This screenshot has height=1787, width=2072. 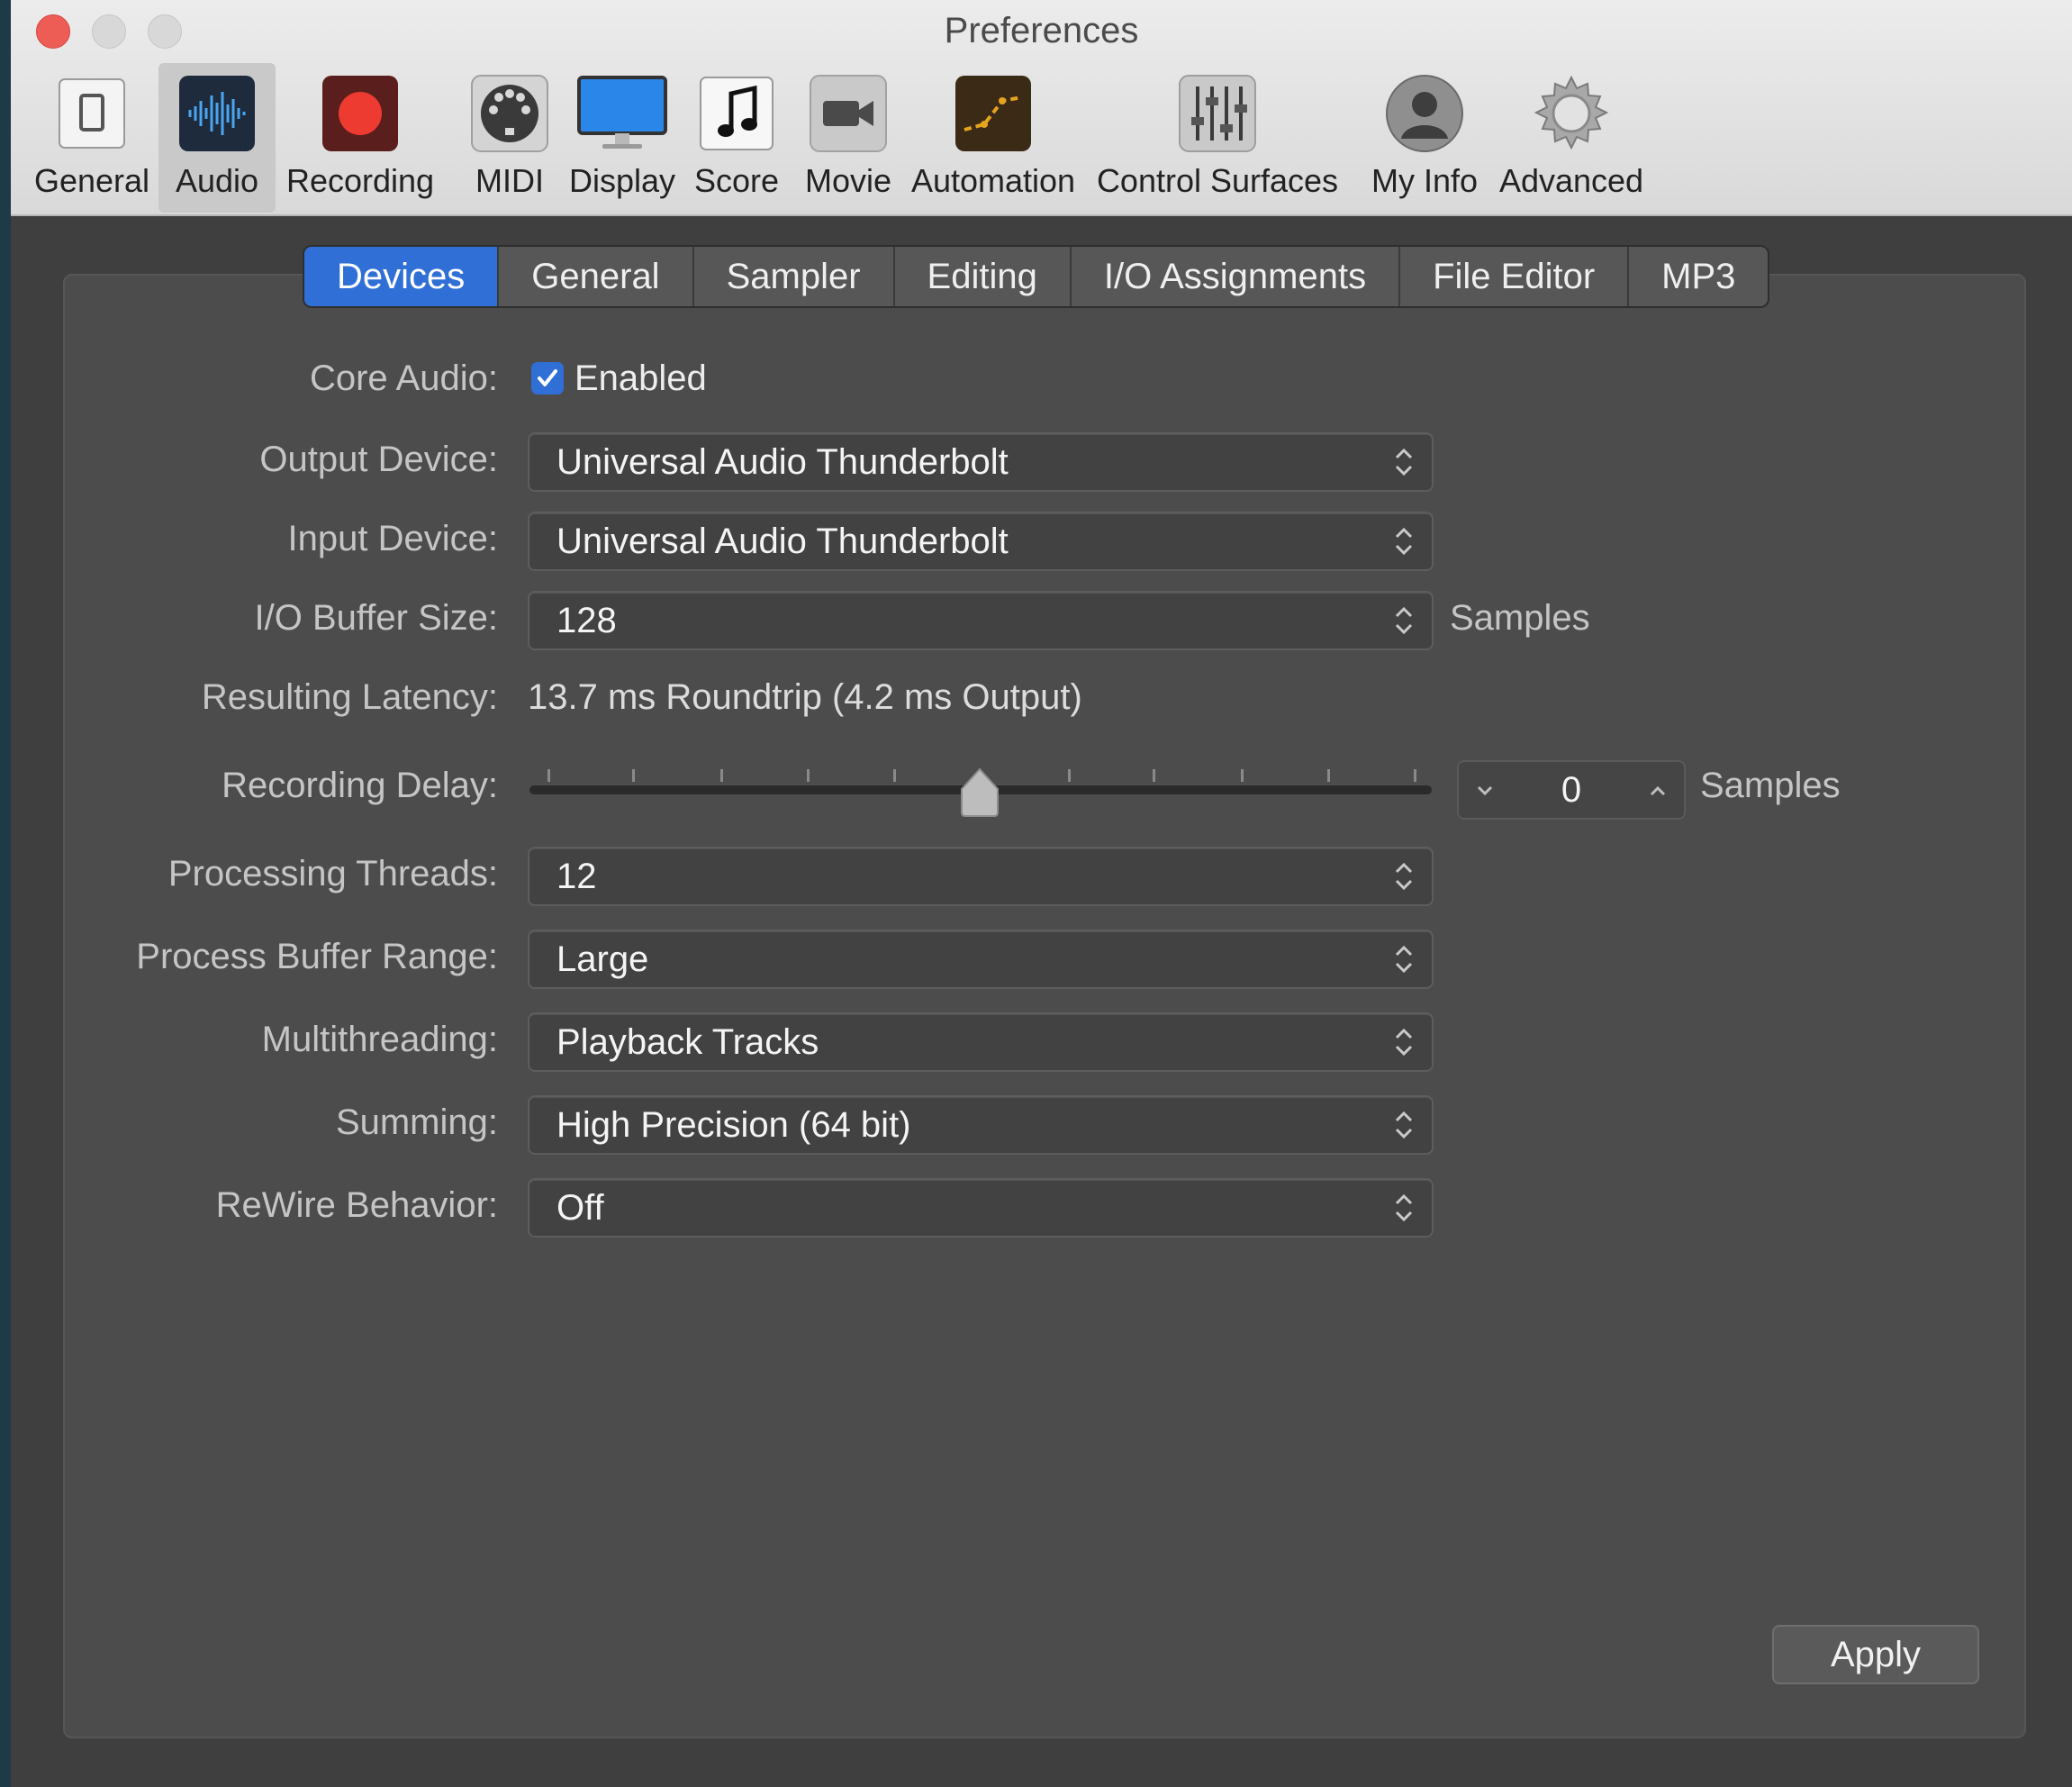 I want to click on summing-label: Summing:, so click(x=416, y=1122).